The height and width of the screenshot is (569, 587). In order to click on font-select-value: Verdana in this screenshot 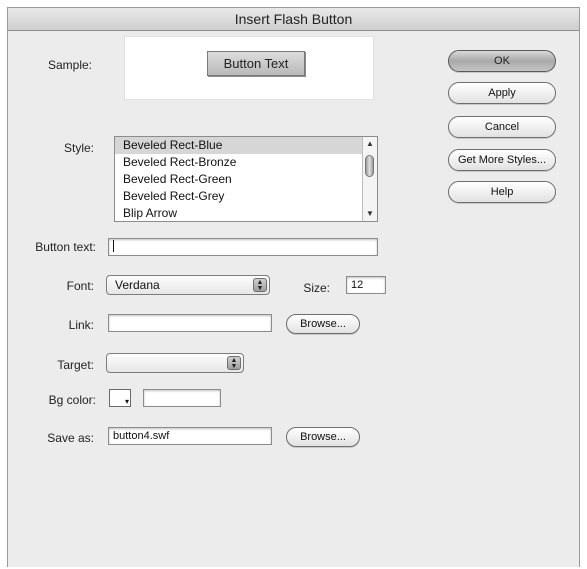, I will do `click(137, 285)`.